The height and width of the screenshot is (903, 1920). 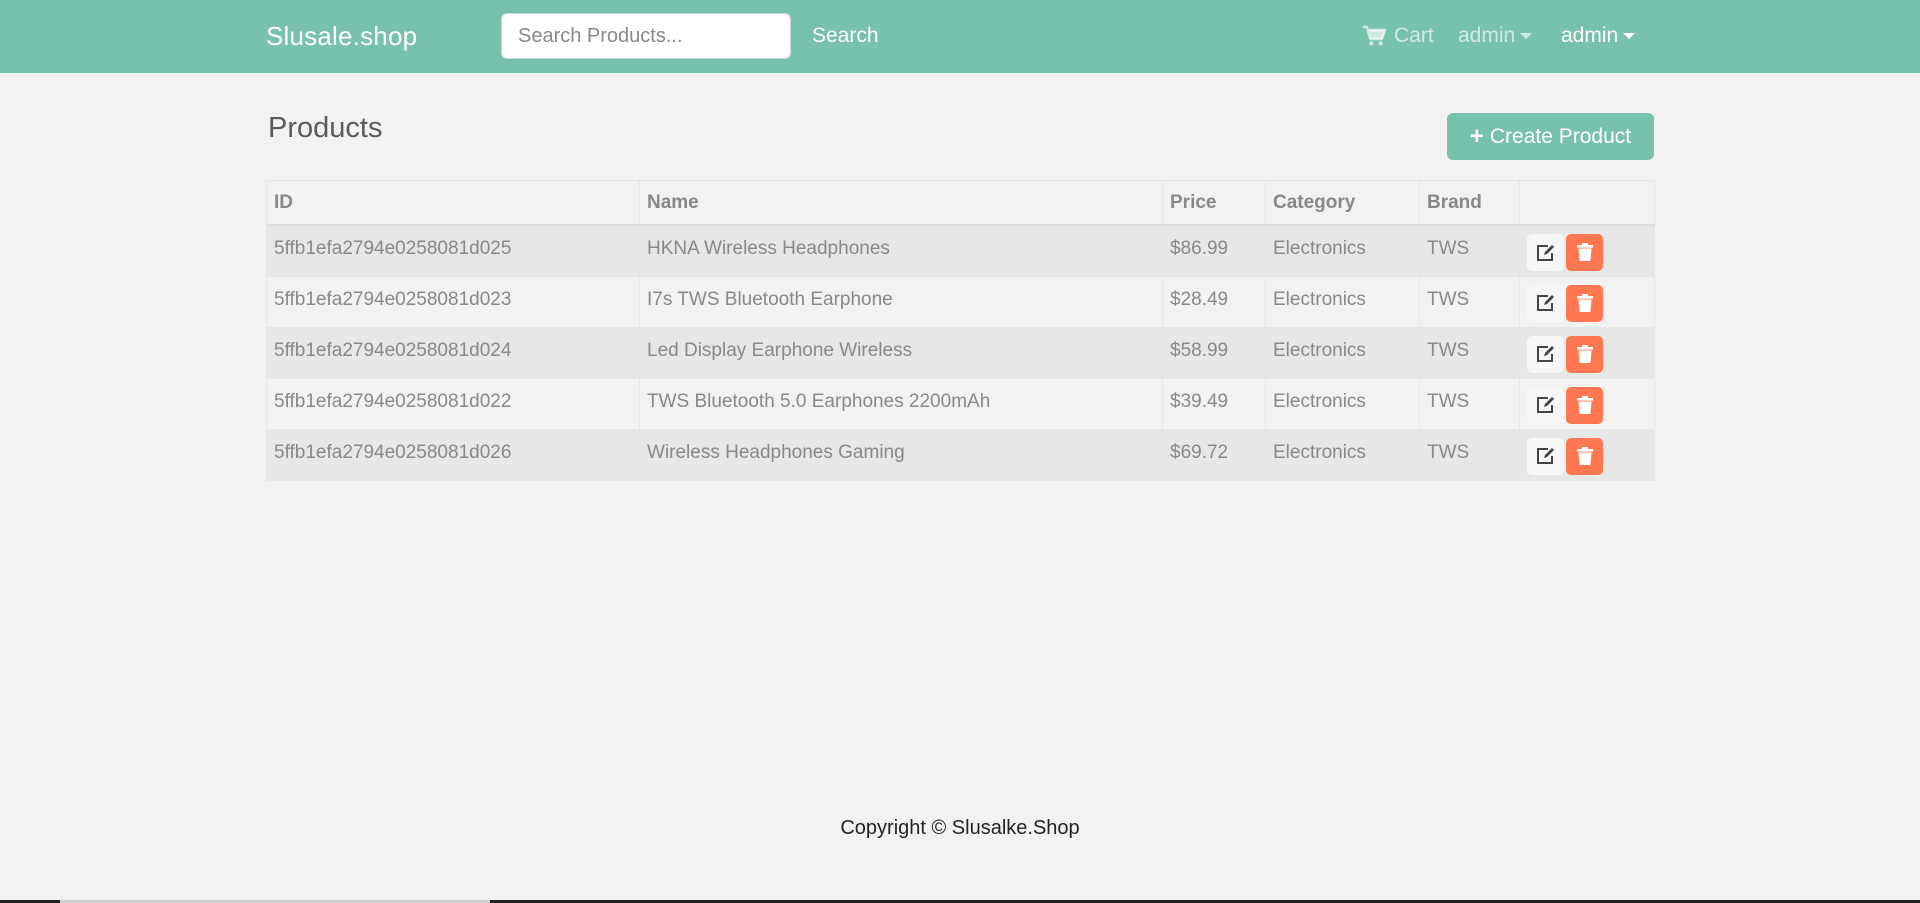 What do you see at coordinates (901, 403) in the screenshot?
I see `cell-name: TWS Bluetooth 5.0 Earphones 2200mAh` at bounding box center [901, 403].